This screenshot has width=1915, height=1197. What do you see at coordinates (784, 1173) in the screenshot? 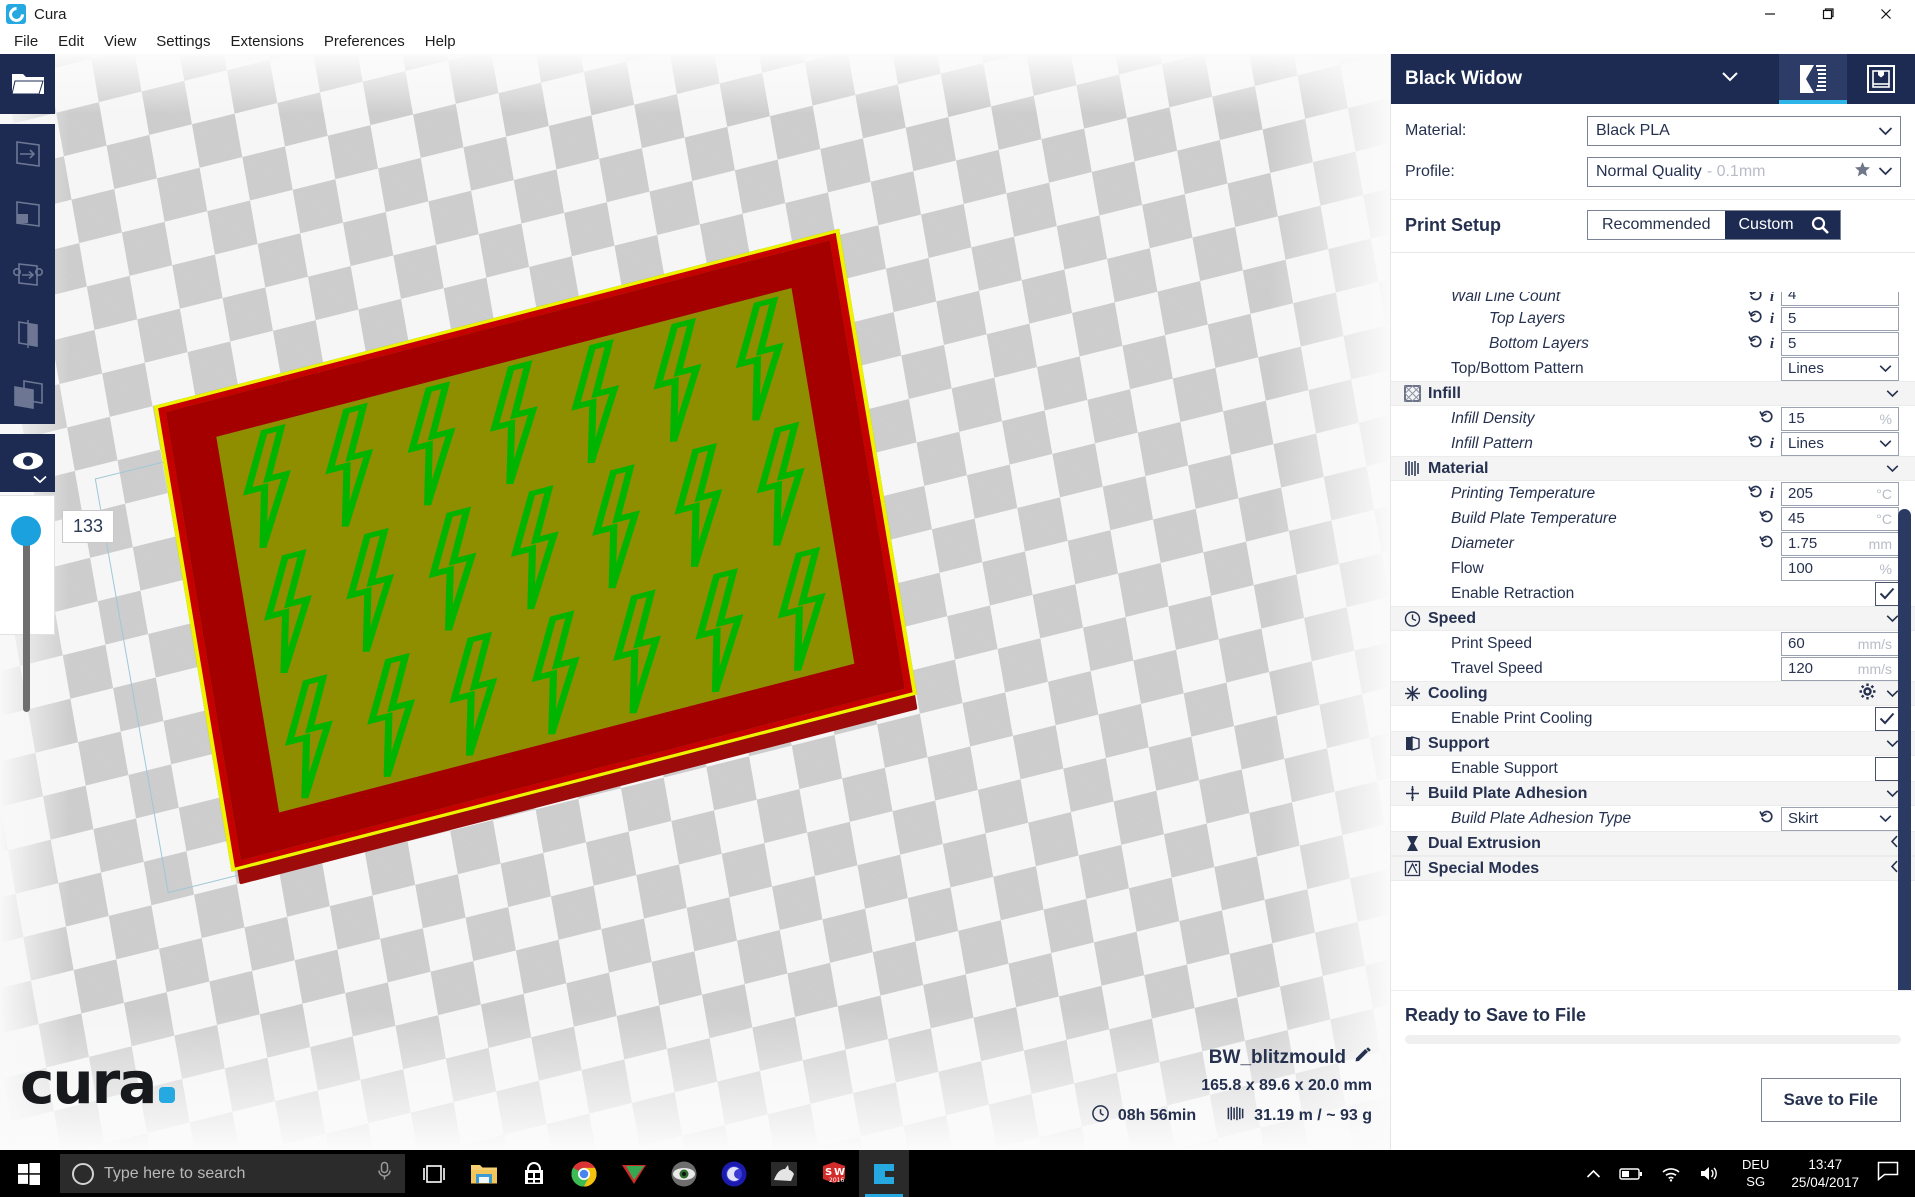
I see `rhino-icon` at bounding box center [784, 1173].